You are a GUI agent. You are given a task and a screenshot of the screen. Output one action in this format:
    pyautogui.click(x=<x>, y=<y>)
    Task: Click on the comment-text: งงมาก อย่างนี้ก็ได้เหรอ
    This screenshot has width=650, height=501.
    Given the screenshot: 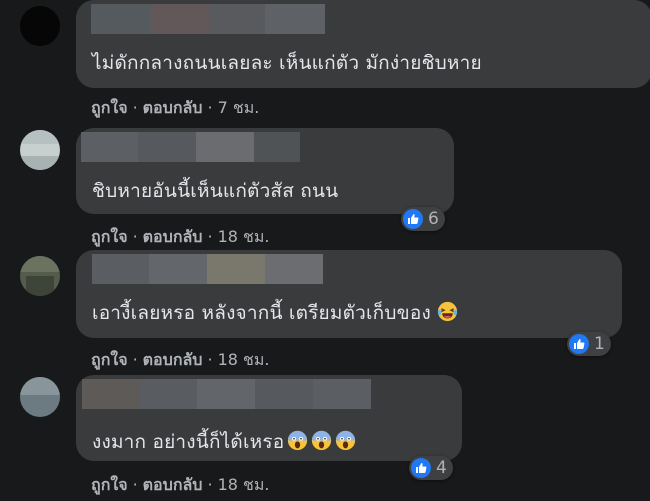 What is the action you would take?
    pyautogui.click(x=224, y=442)
    